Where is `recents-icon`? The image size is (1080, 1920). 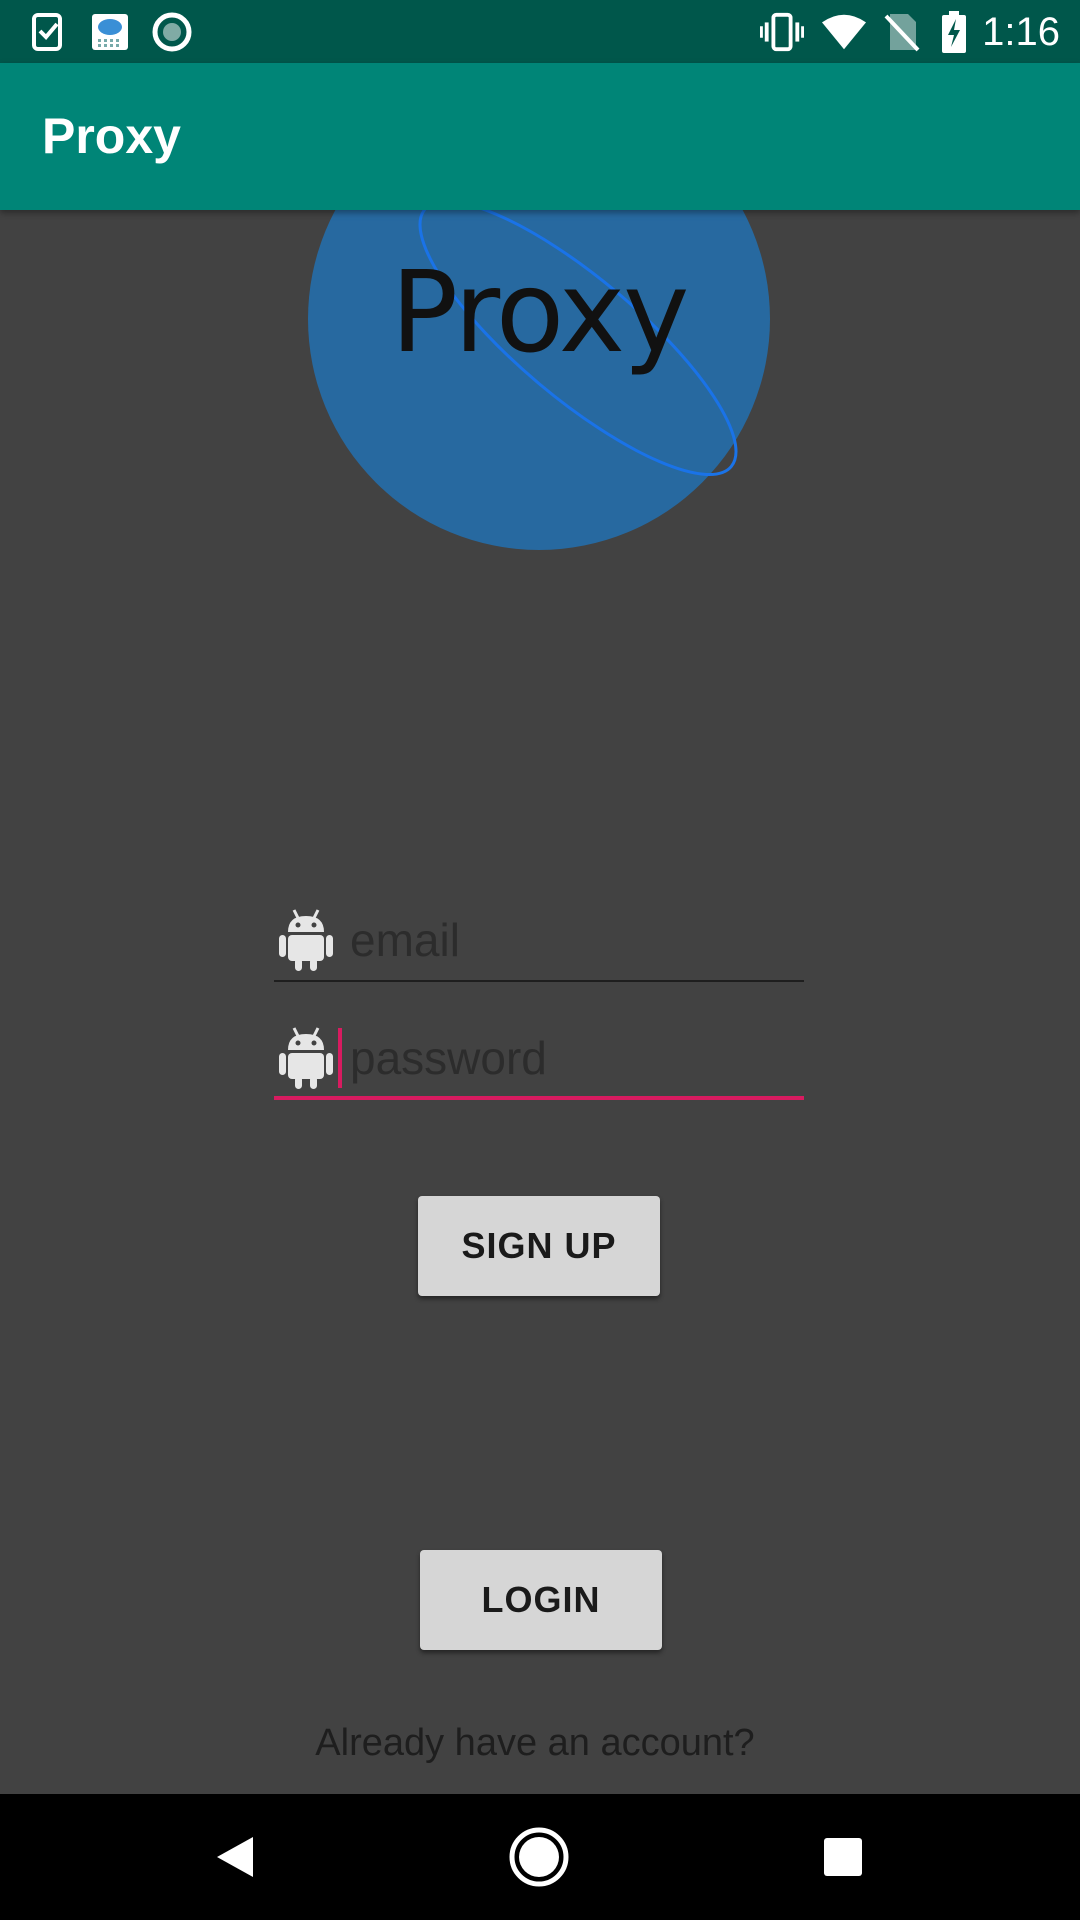
recents-icon is located at coordinates (843, 1857).